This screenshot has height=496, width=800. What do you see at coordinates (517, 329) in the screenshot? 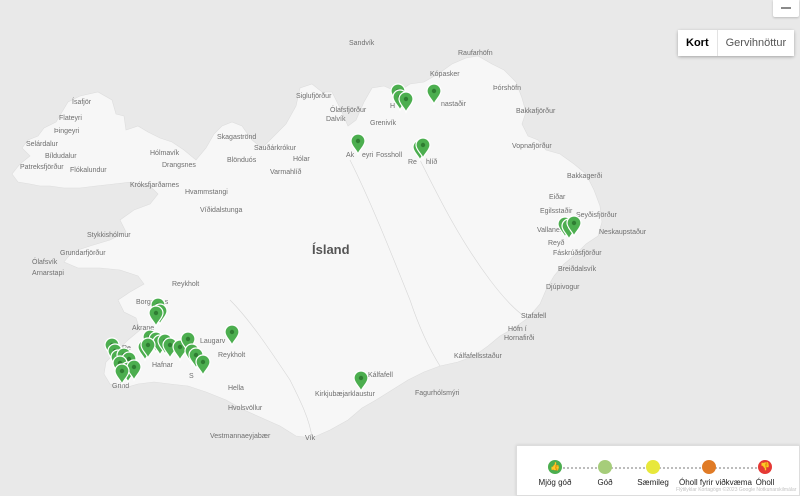
I see `label-hofn: Höfn í` at bounding box center [517, 329].